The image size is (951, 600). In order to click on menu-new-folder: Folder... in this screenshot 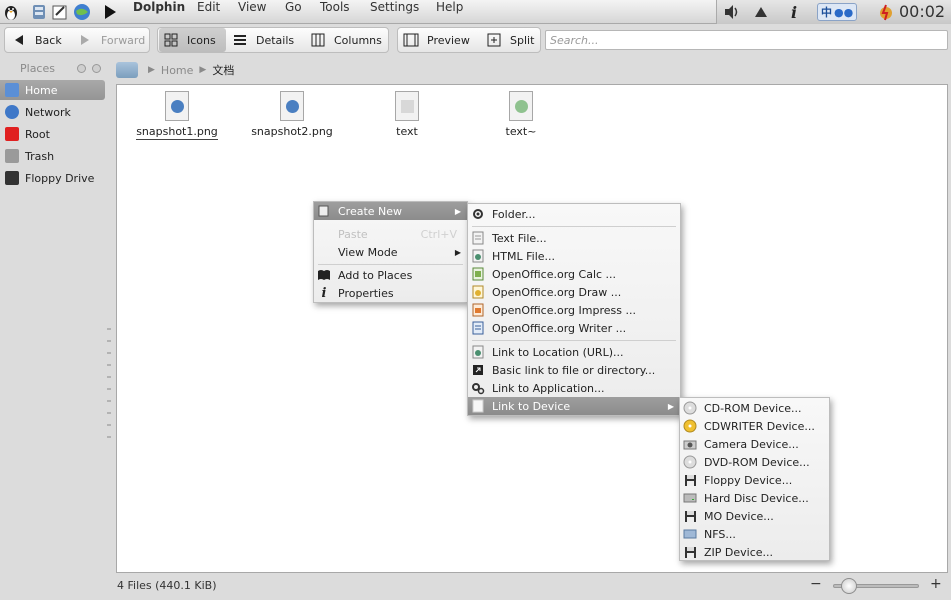, I will do `click(574, 214)`.